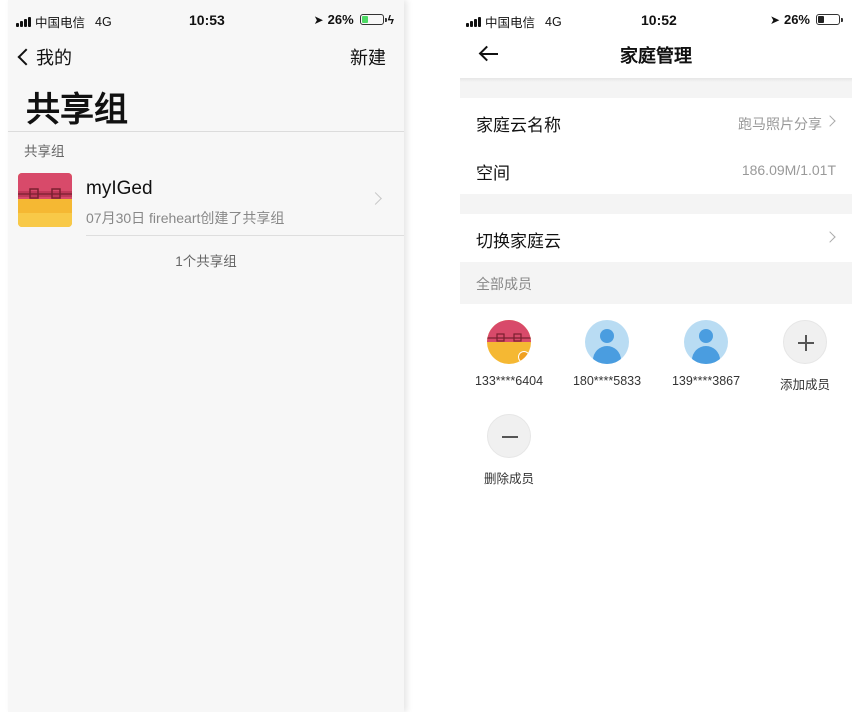 This screenshot has height=712, width=852. Describe the element at coordinates (509, 342) in the screenshot. I see `avatar` at that location.